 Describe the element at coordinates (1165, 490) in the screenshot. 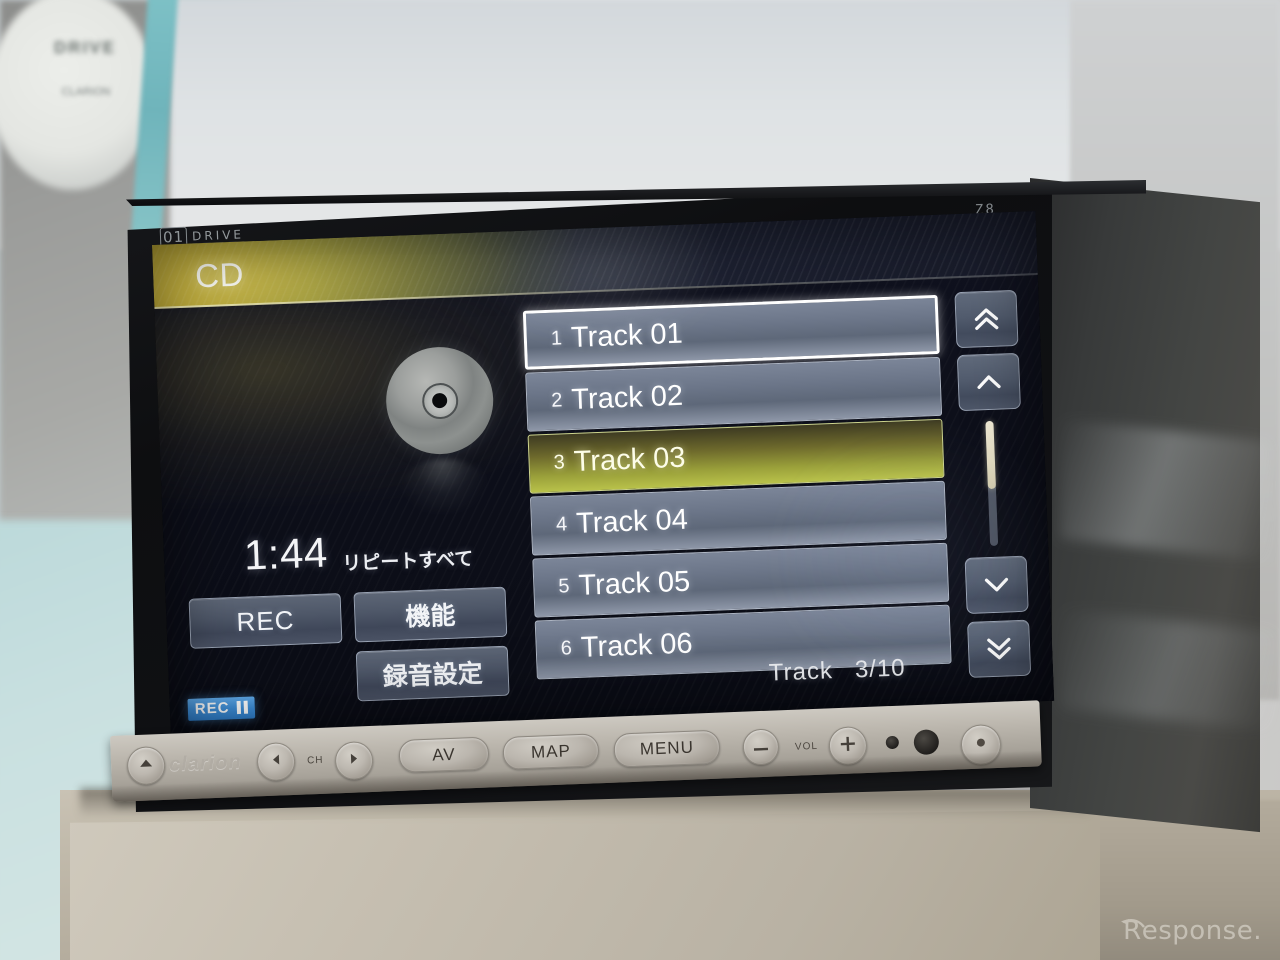

I see `chassis-glint-upper` at that location.